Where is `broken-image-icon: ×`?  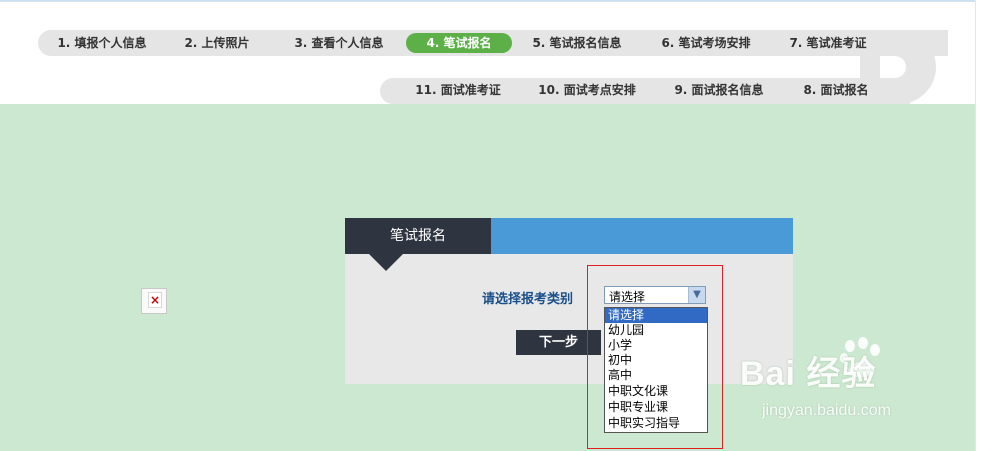
broken-image-icon: × is located at coordinates (155, 300).